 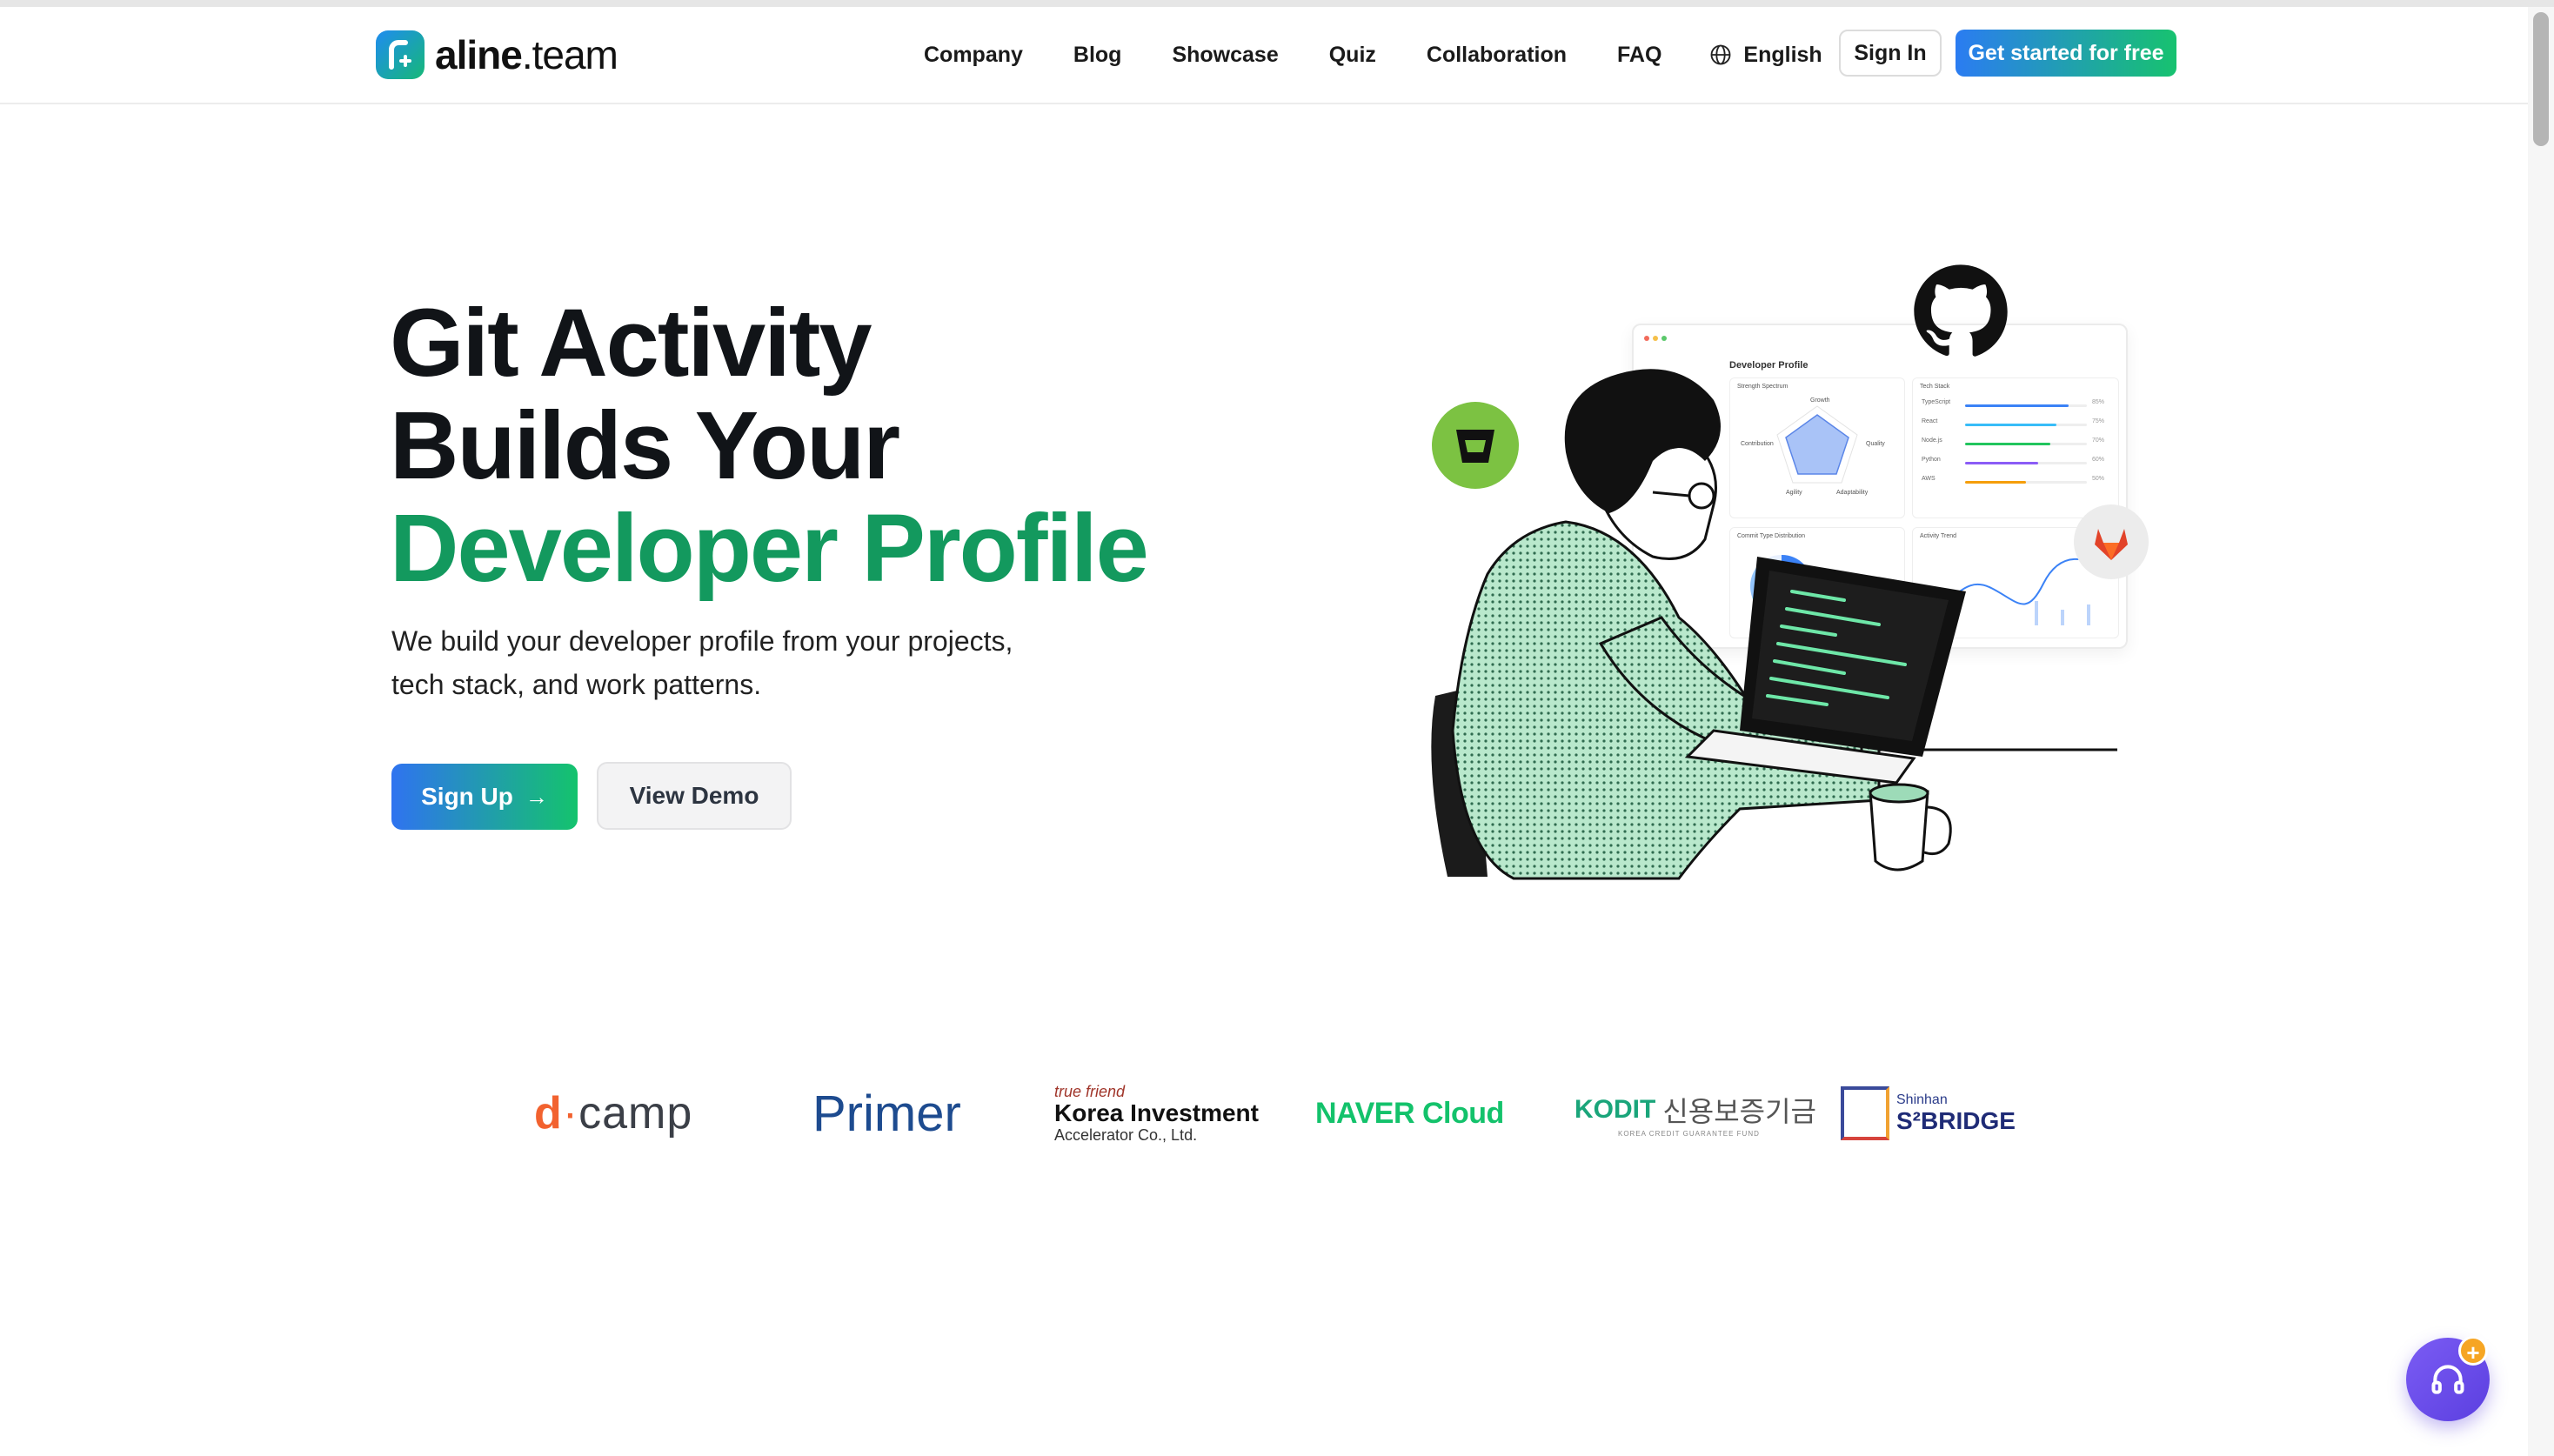 What do you see at coordinates (886, 1113) in the screenshot?
I see `partner-primer-logo: Primer` at bounding box center [886, 1113].